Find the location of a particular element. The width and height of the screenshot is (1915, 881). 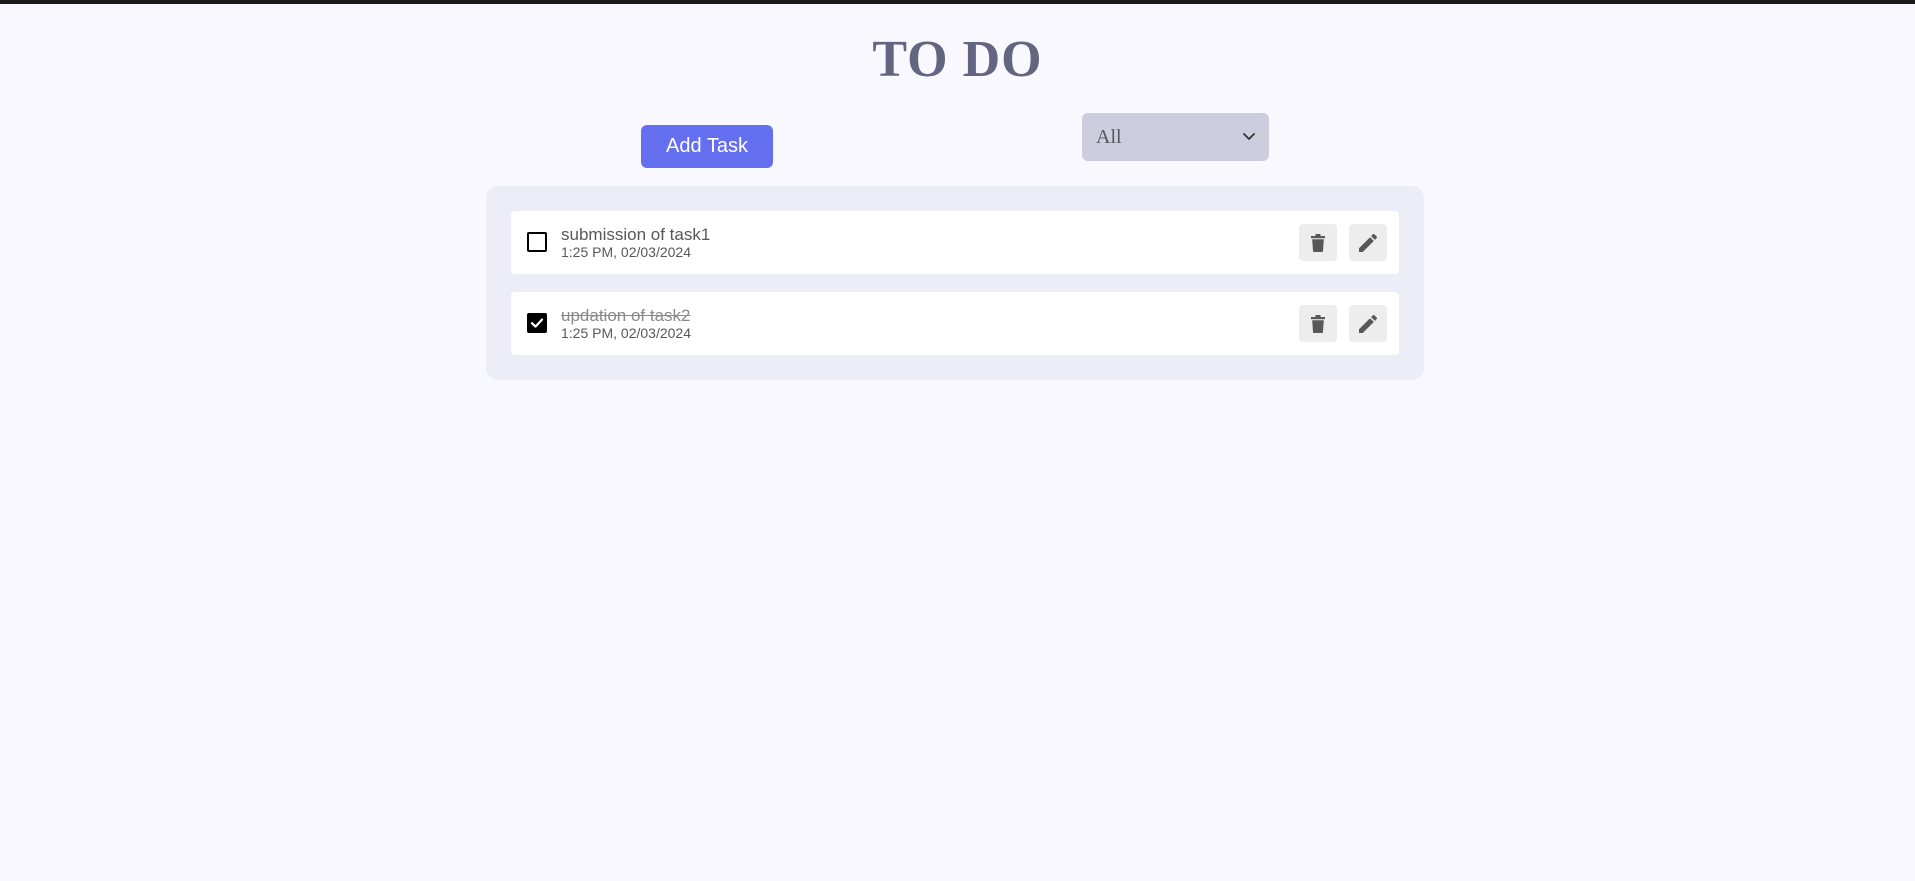

window-top-border is located at coordinates (957, 2).